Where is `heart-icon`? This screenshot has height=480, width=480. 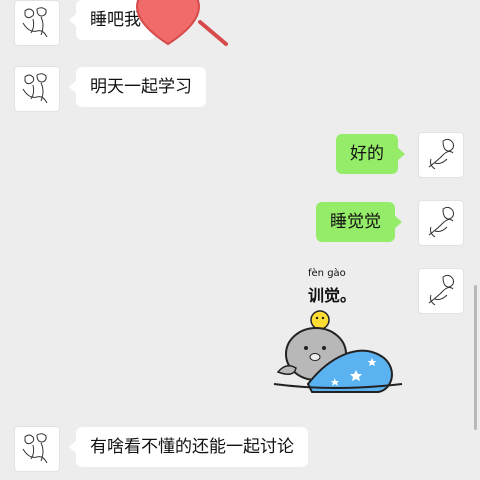
heart-icon is located at coordinates (182, 23).